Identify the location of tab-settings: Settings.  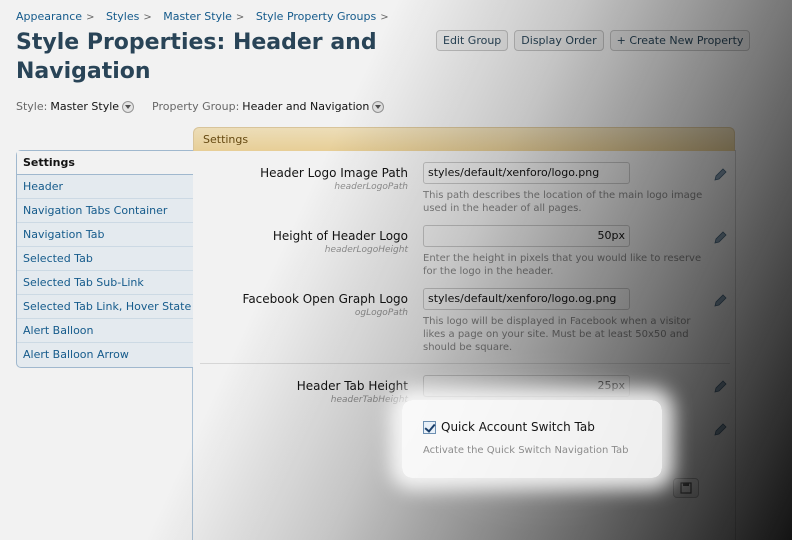
(105, 163).